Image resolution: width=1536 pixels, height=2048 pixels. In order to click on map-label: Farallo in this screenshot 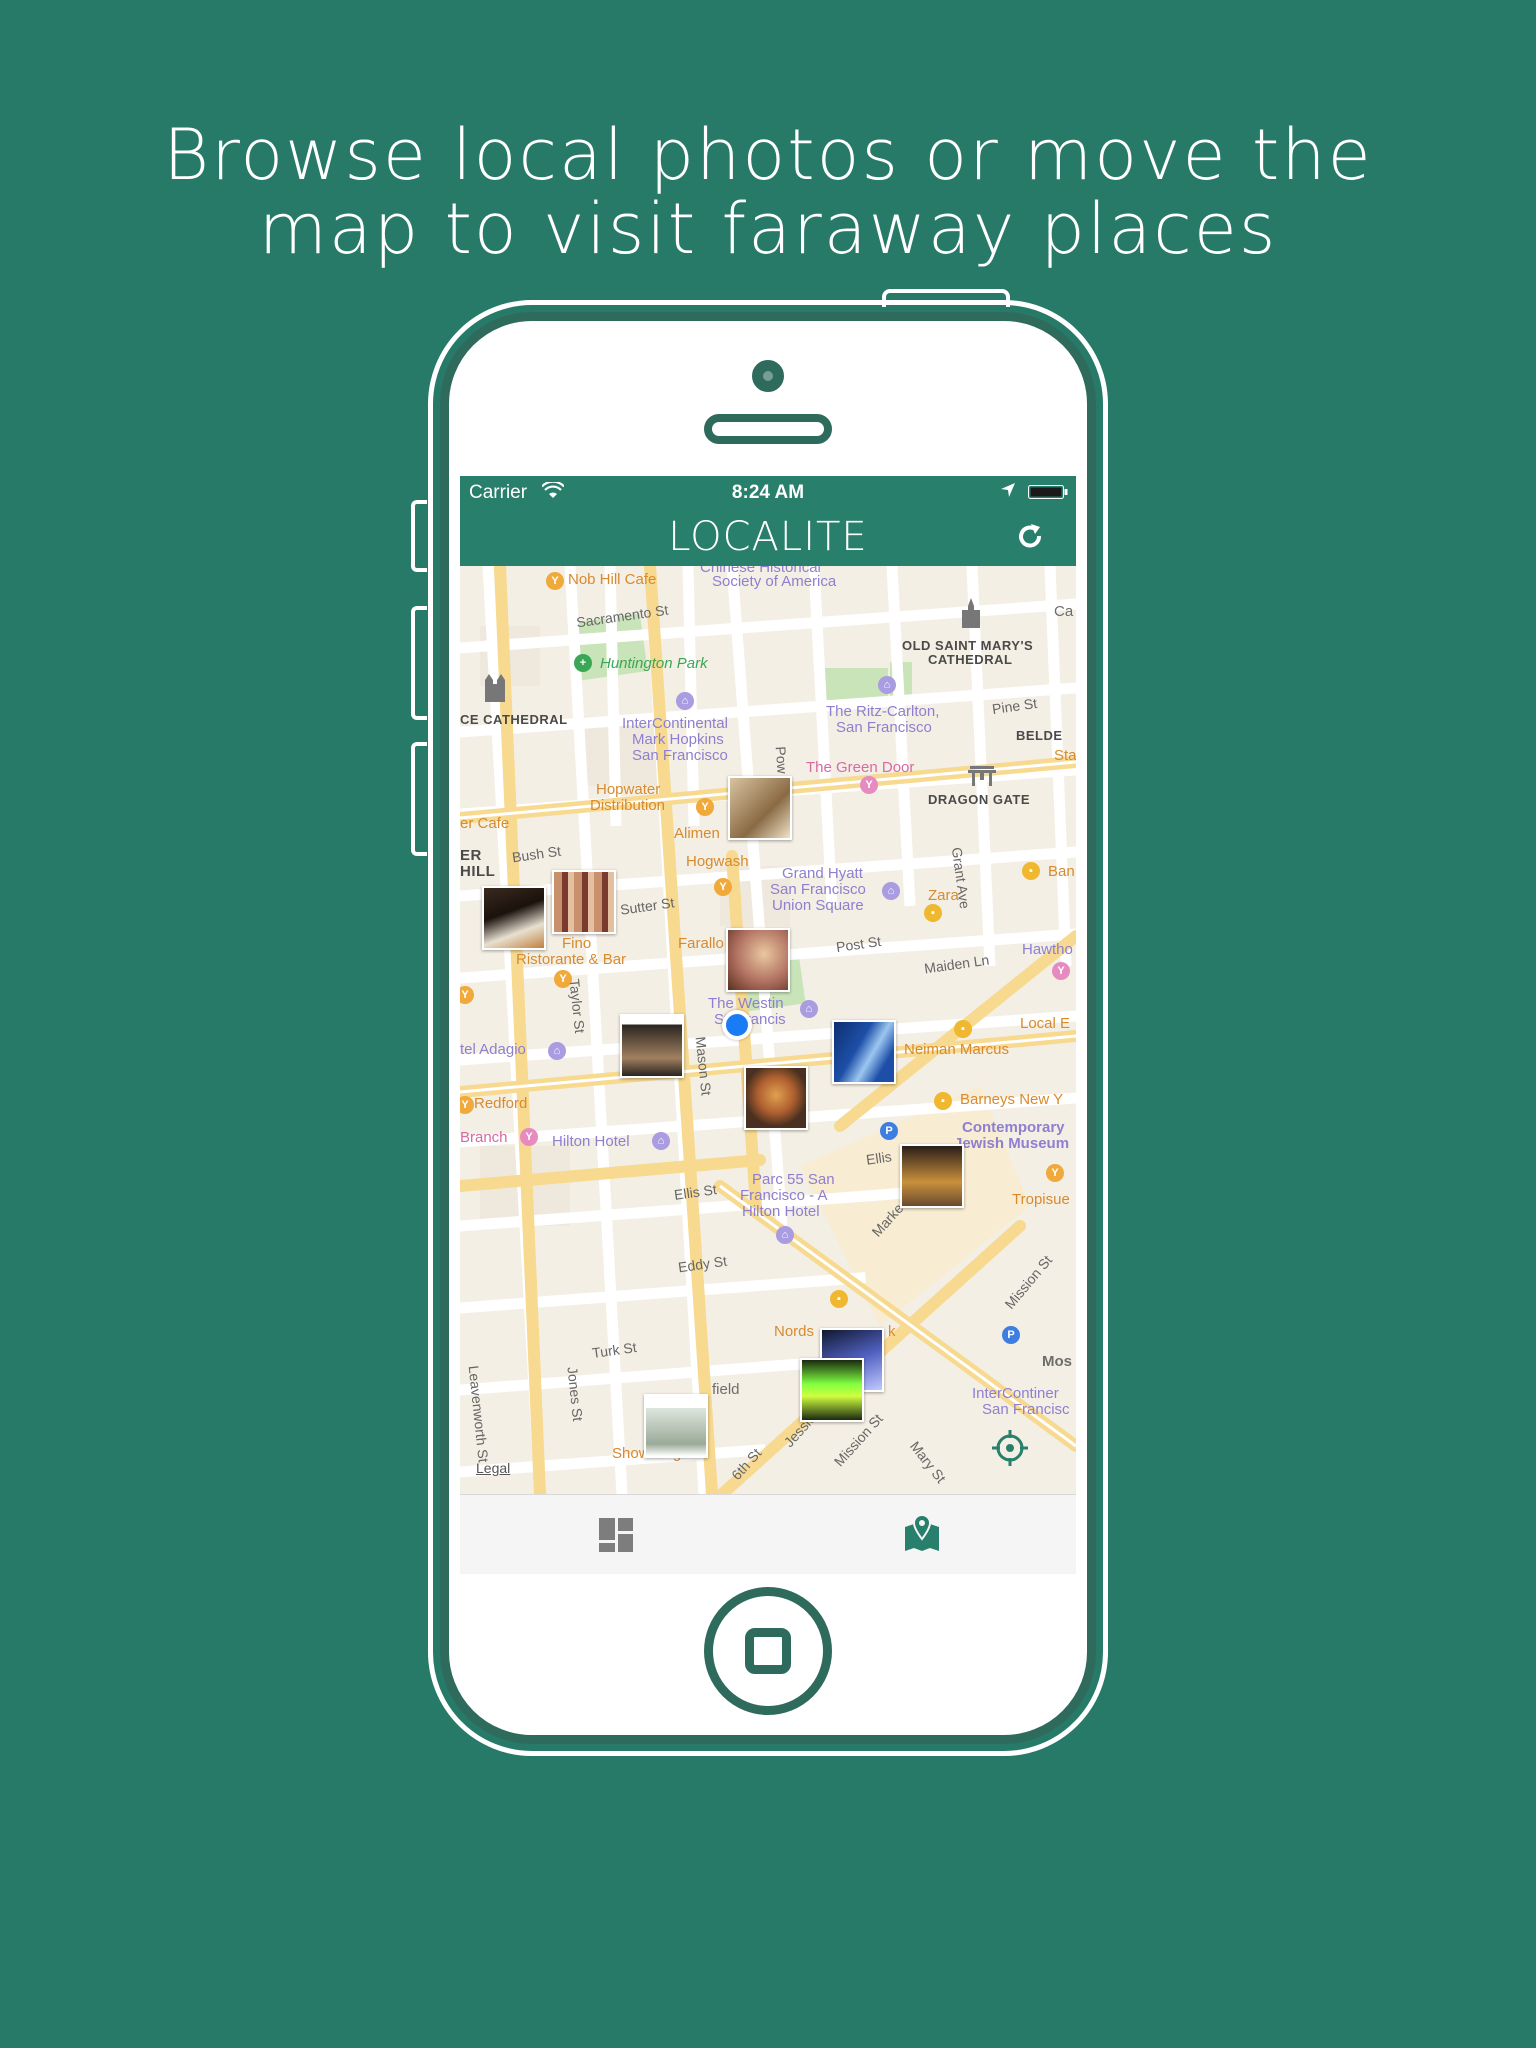, I will do `click(701, 943)`.